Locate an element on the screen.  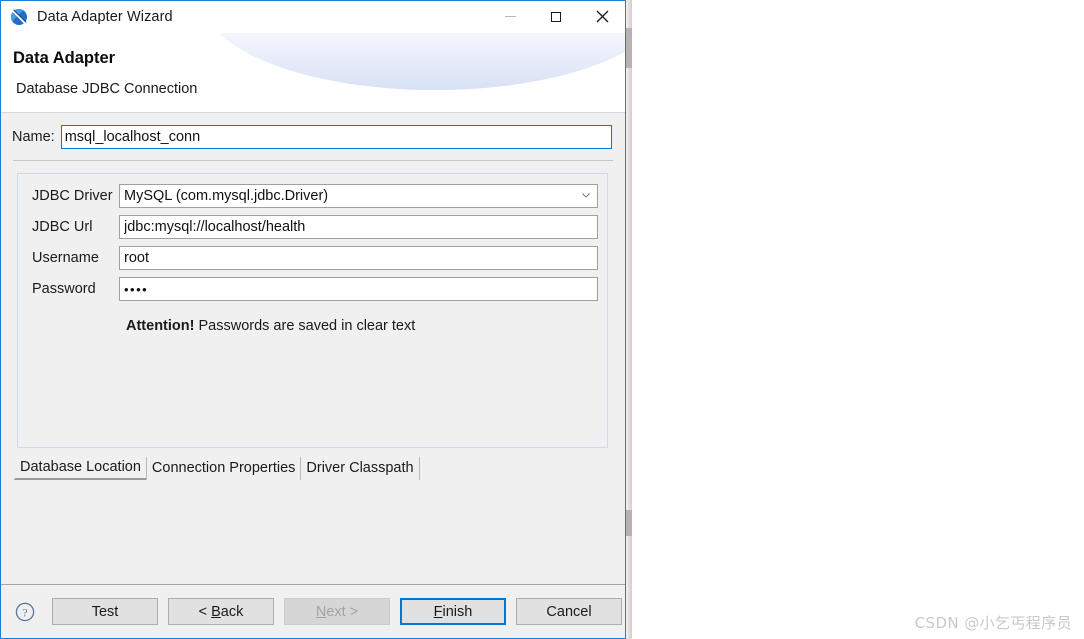
help-icon: ? is located at coordinates (25, 612).